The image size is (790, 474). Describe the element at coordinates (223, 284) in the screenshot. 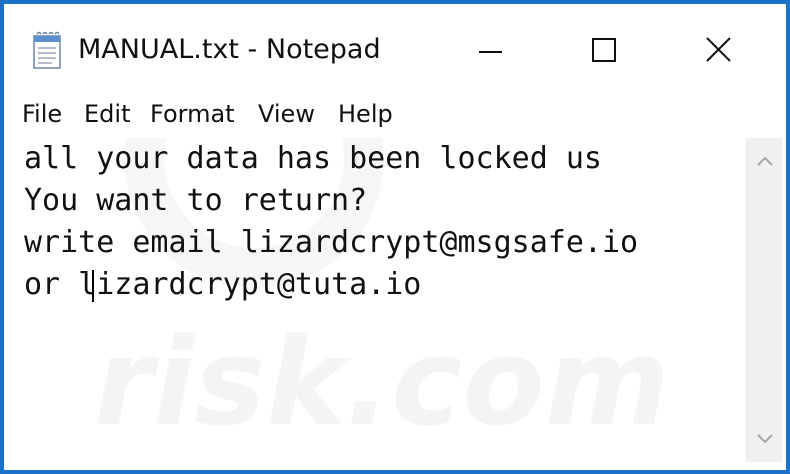

I see `editor-line-4: or lizardcrypt@tuta.io` at that location.